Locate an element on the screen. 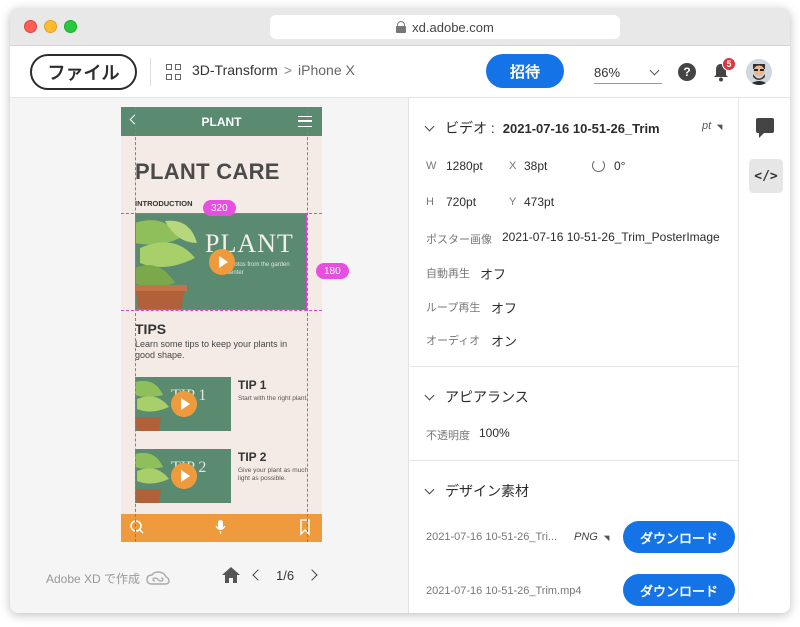  selected-video-outline is located at coordinates (221, 261).